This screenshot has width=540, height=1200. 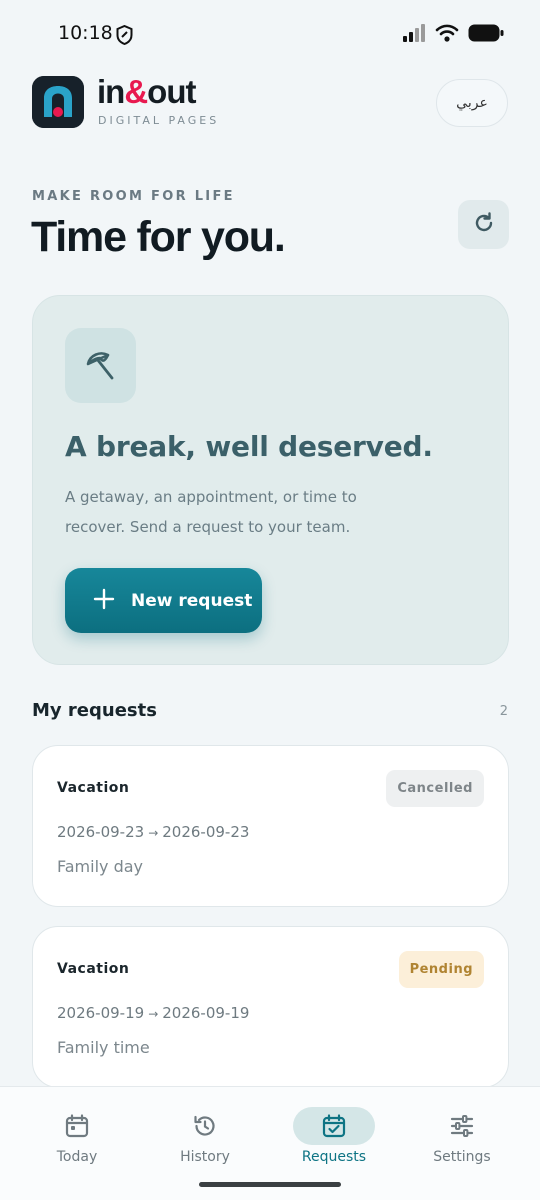 I want to click on hero-title: A break, well deserved., so click(x=249, y=446).